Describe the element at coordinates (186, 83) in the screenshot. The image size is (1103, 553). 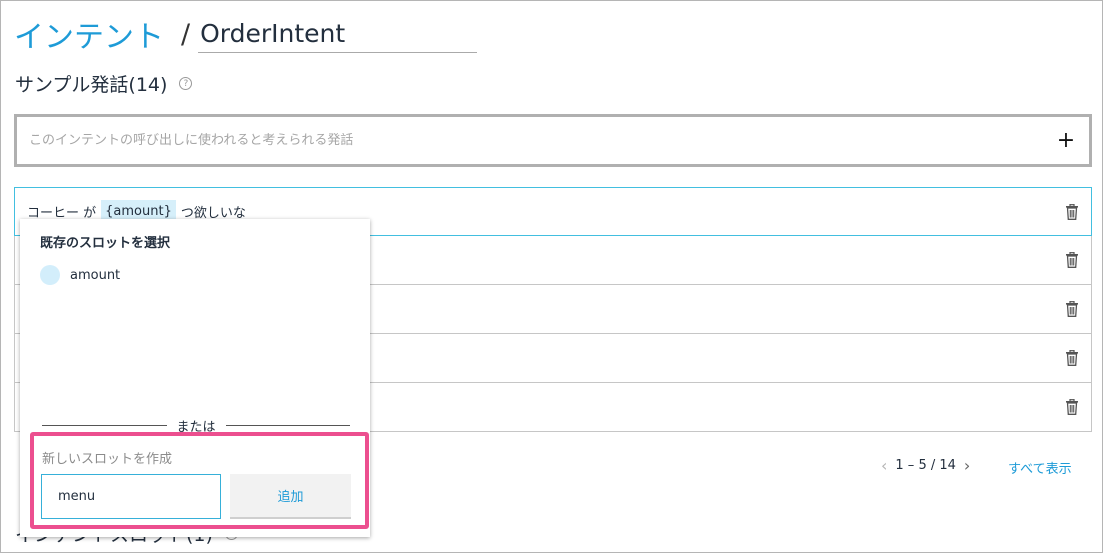
I see `help-icon: ?` at that location.